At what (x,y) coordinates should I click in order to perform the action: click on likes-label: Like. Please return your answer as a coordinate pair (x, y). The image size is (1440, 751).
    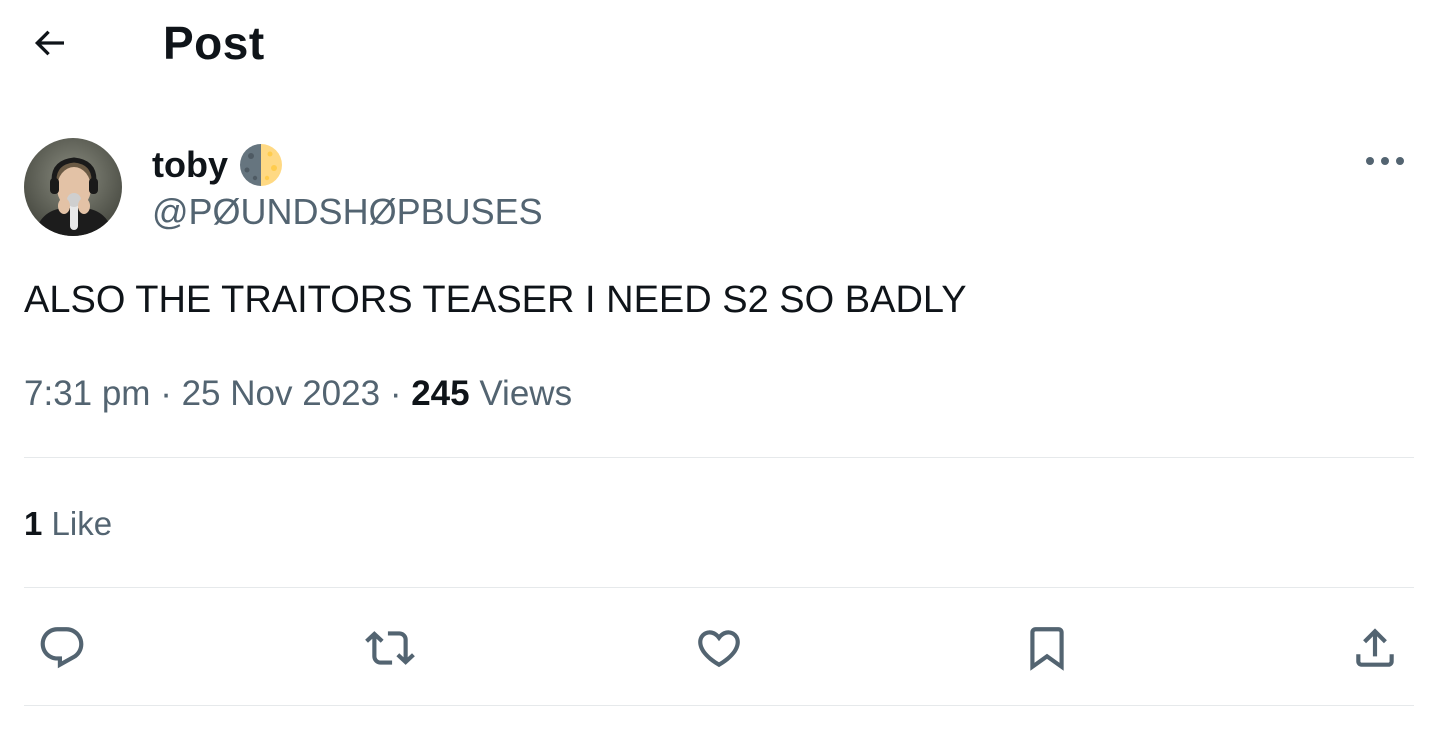
    Looking at the image, I should click on (82, 523).